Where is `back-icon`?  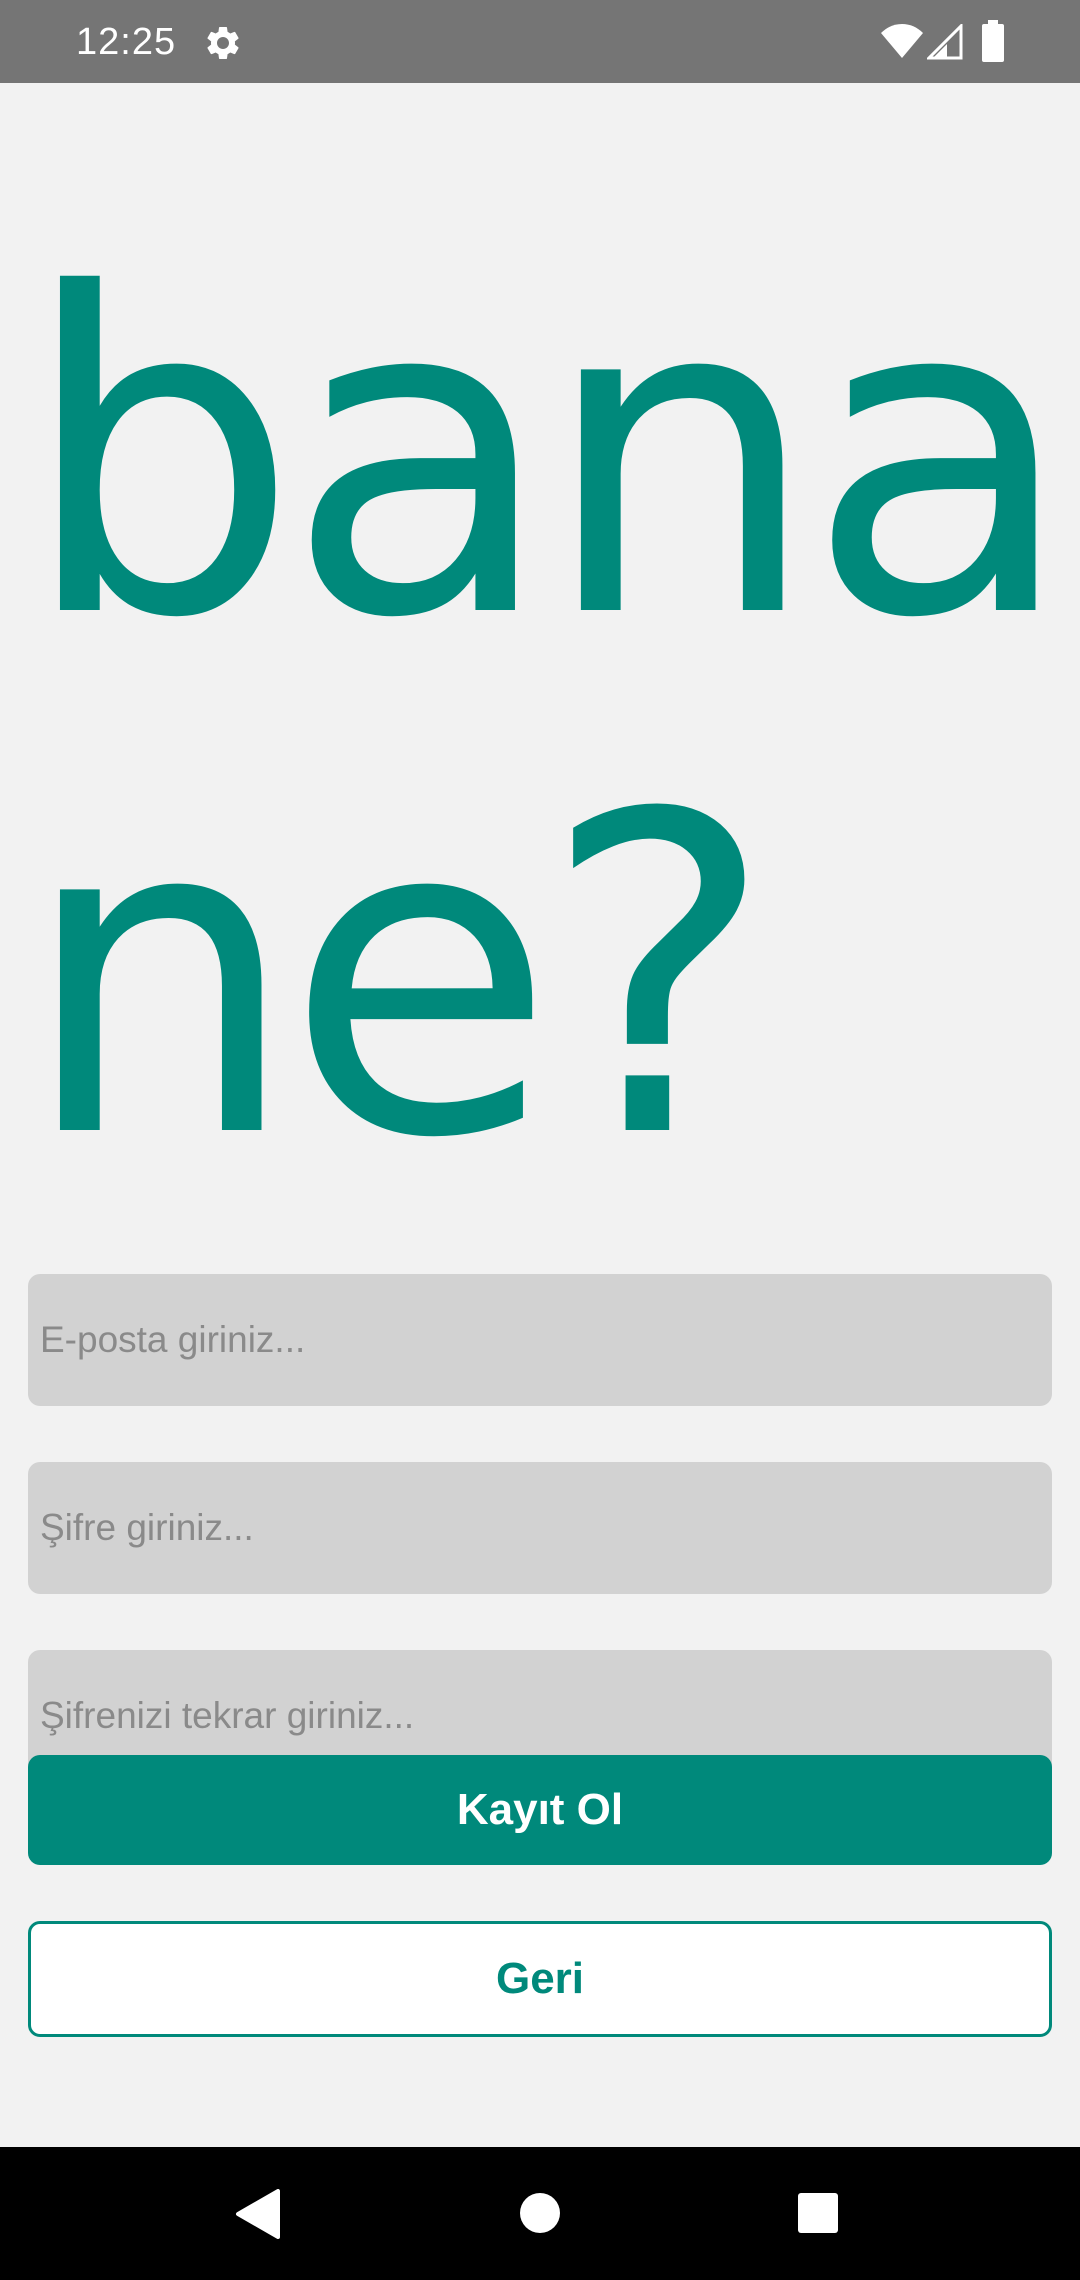 back-icon is located at coordinates (257, 2214).